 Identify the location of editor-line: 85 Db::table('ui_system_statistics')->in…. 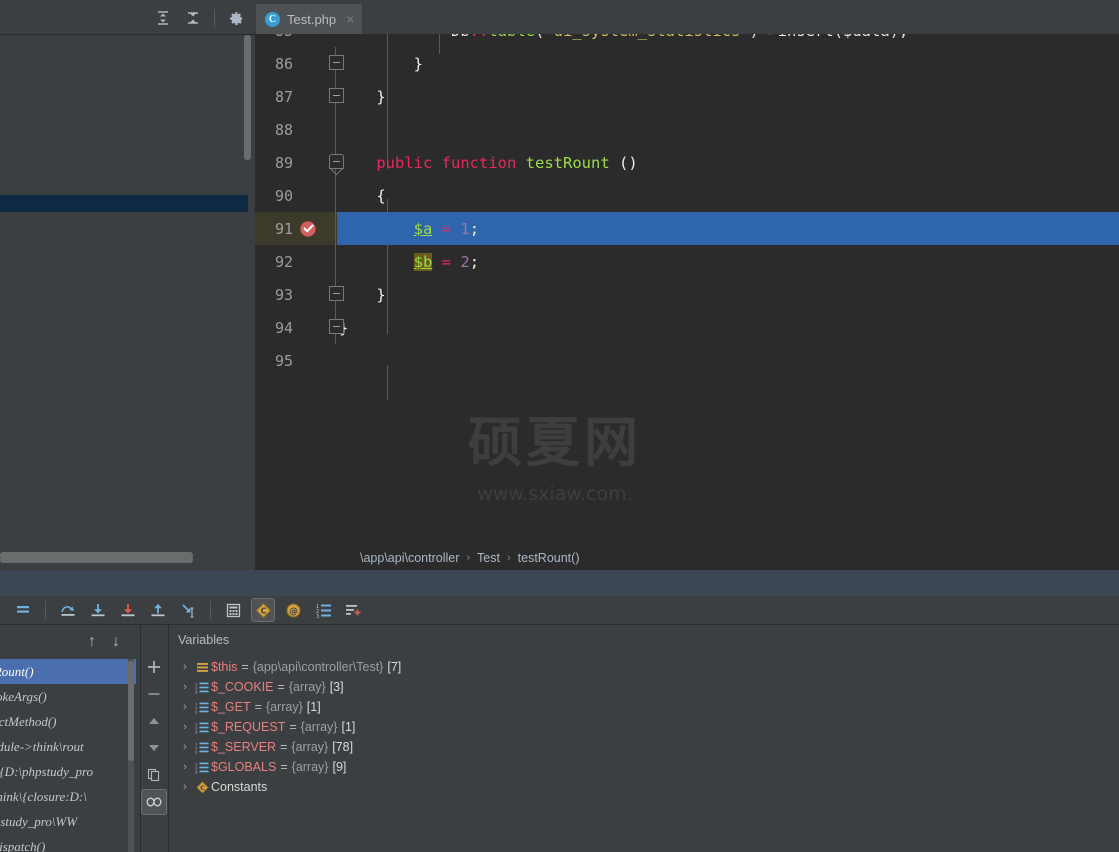
(687, 40).